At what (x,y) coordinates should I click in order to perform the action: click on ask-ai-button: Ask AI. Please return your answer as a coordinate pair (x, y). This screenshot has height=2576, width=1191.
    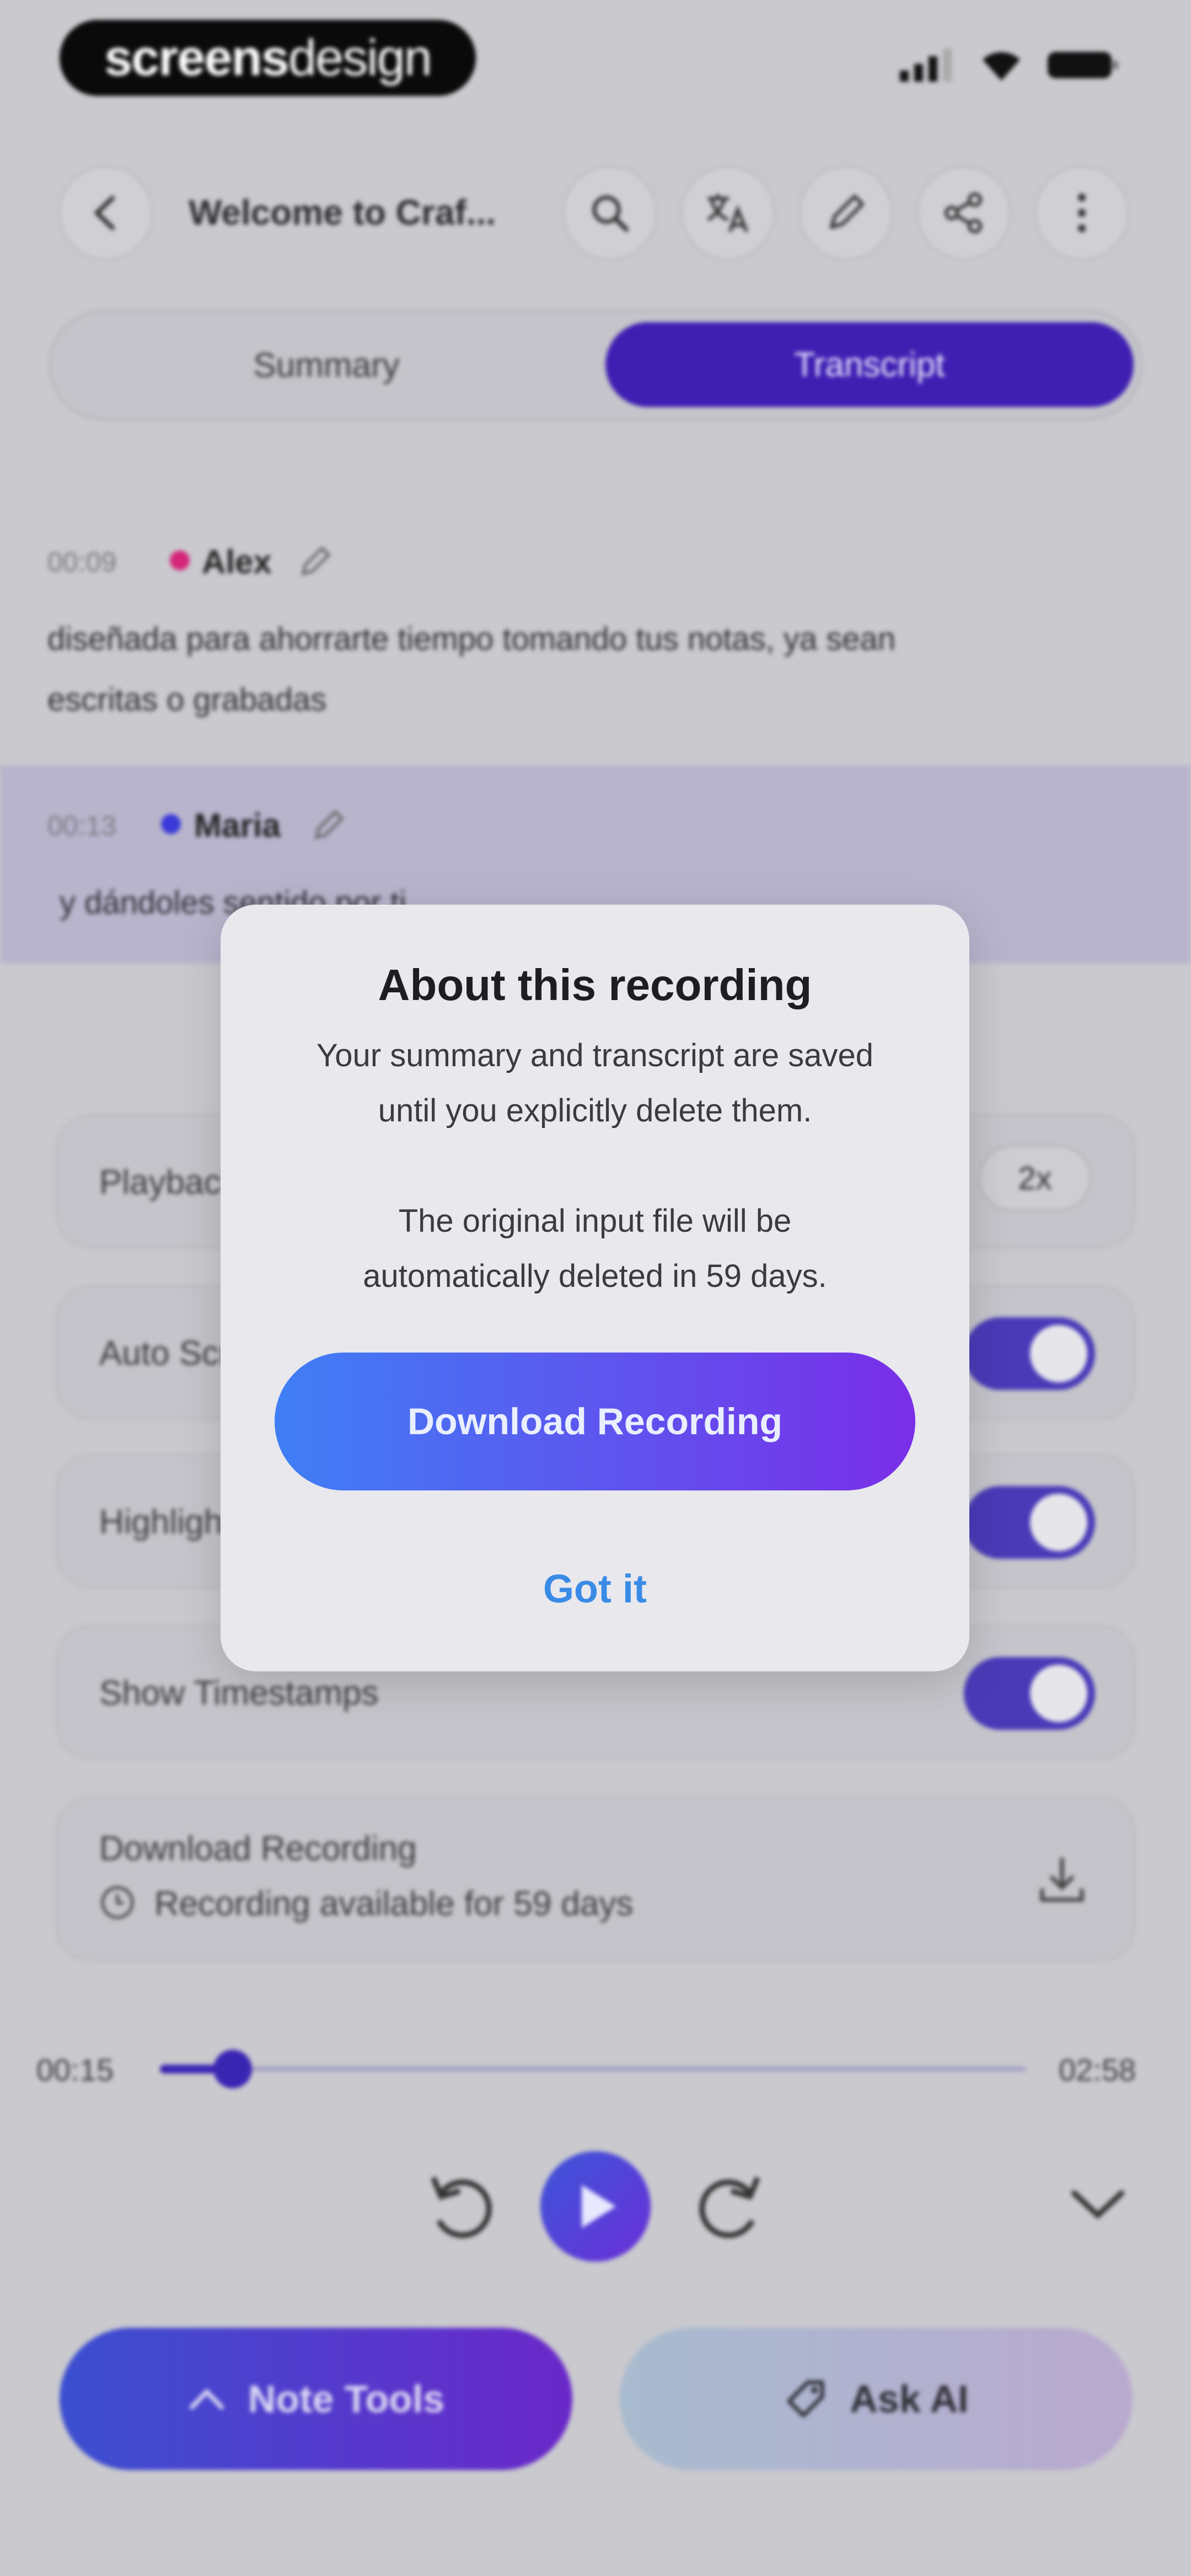
    Looking at the image, I should click on (876, 2399).